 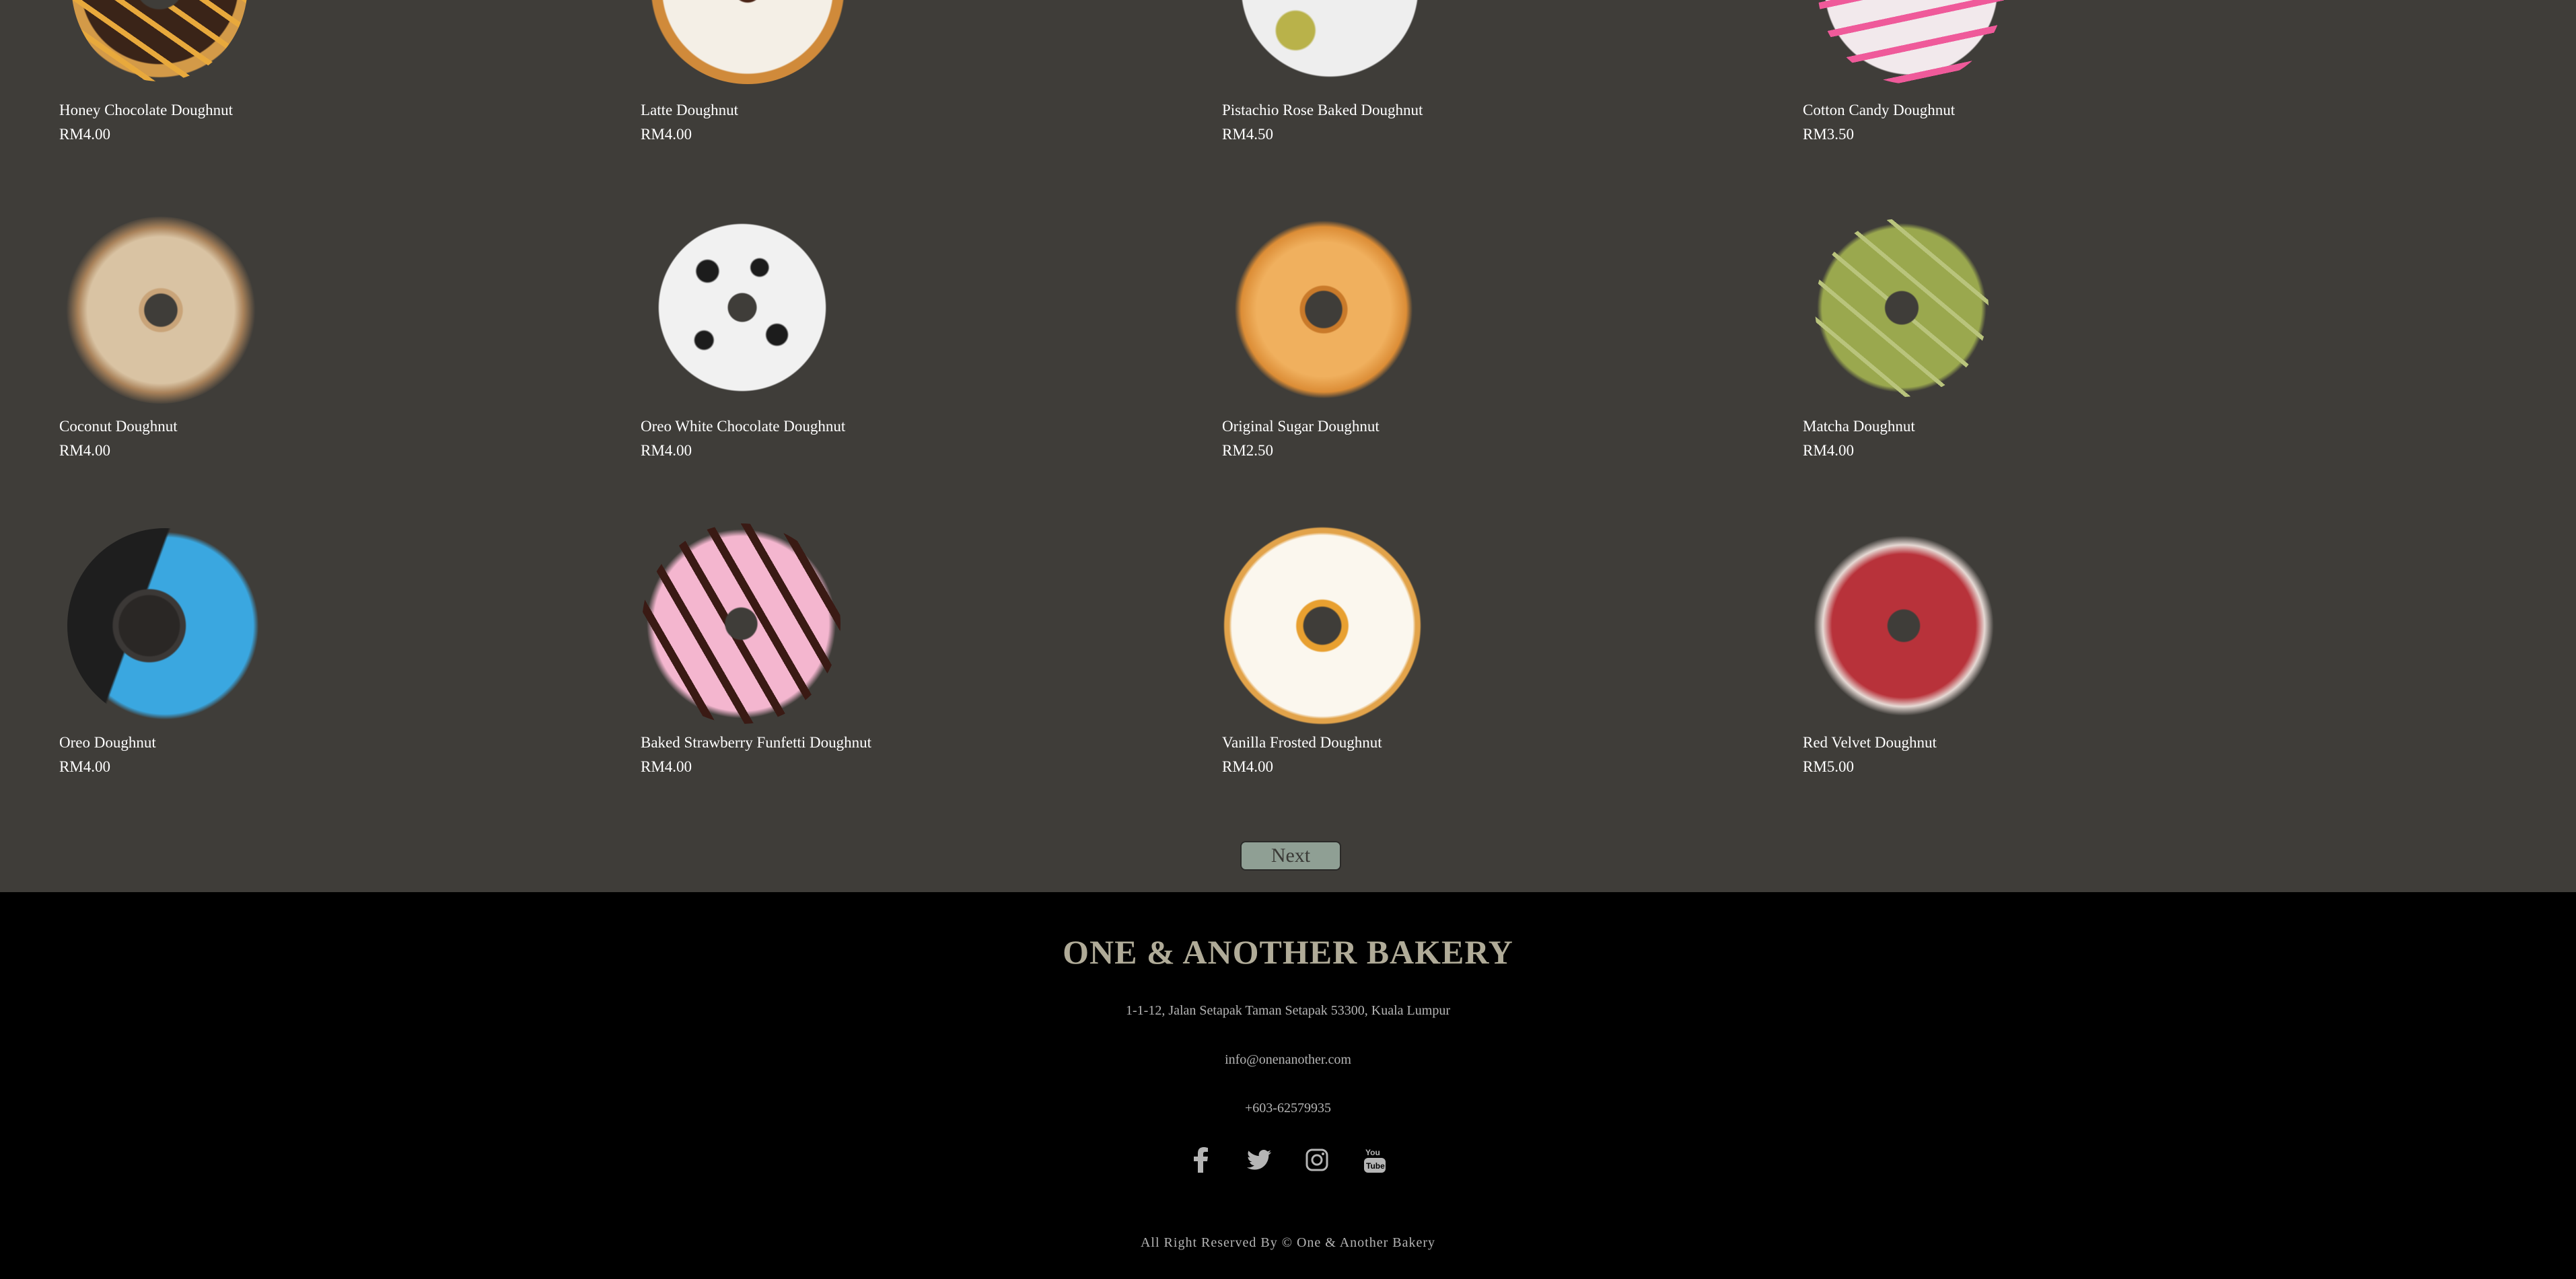 What do you see at coordinates (118, 427) in the screenshot?
I see `product-name: Coconut Doughnut` at bounding box center [118, 427].